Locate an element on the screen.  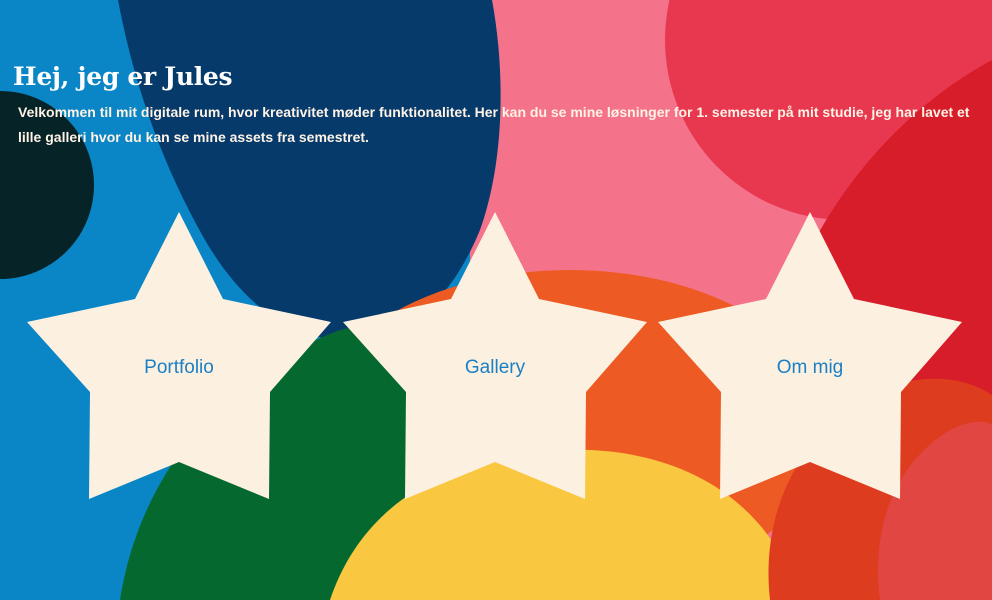
nav-star-gallery: Gallery is located at coordinates (495, 357).